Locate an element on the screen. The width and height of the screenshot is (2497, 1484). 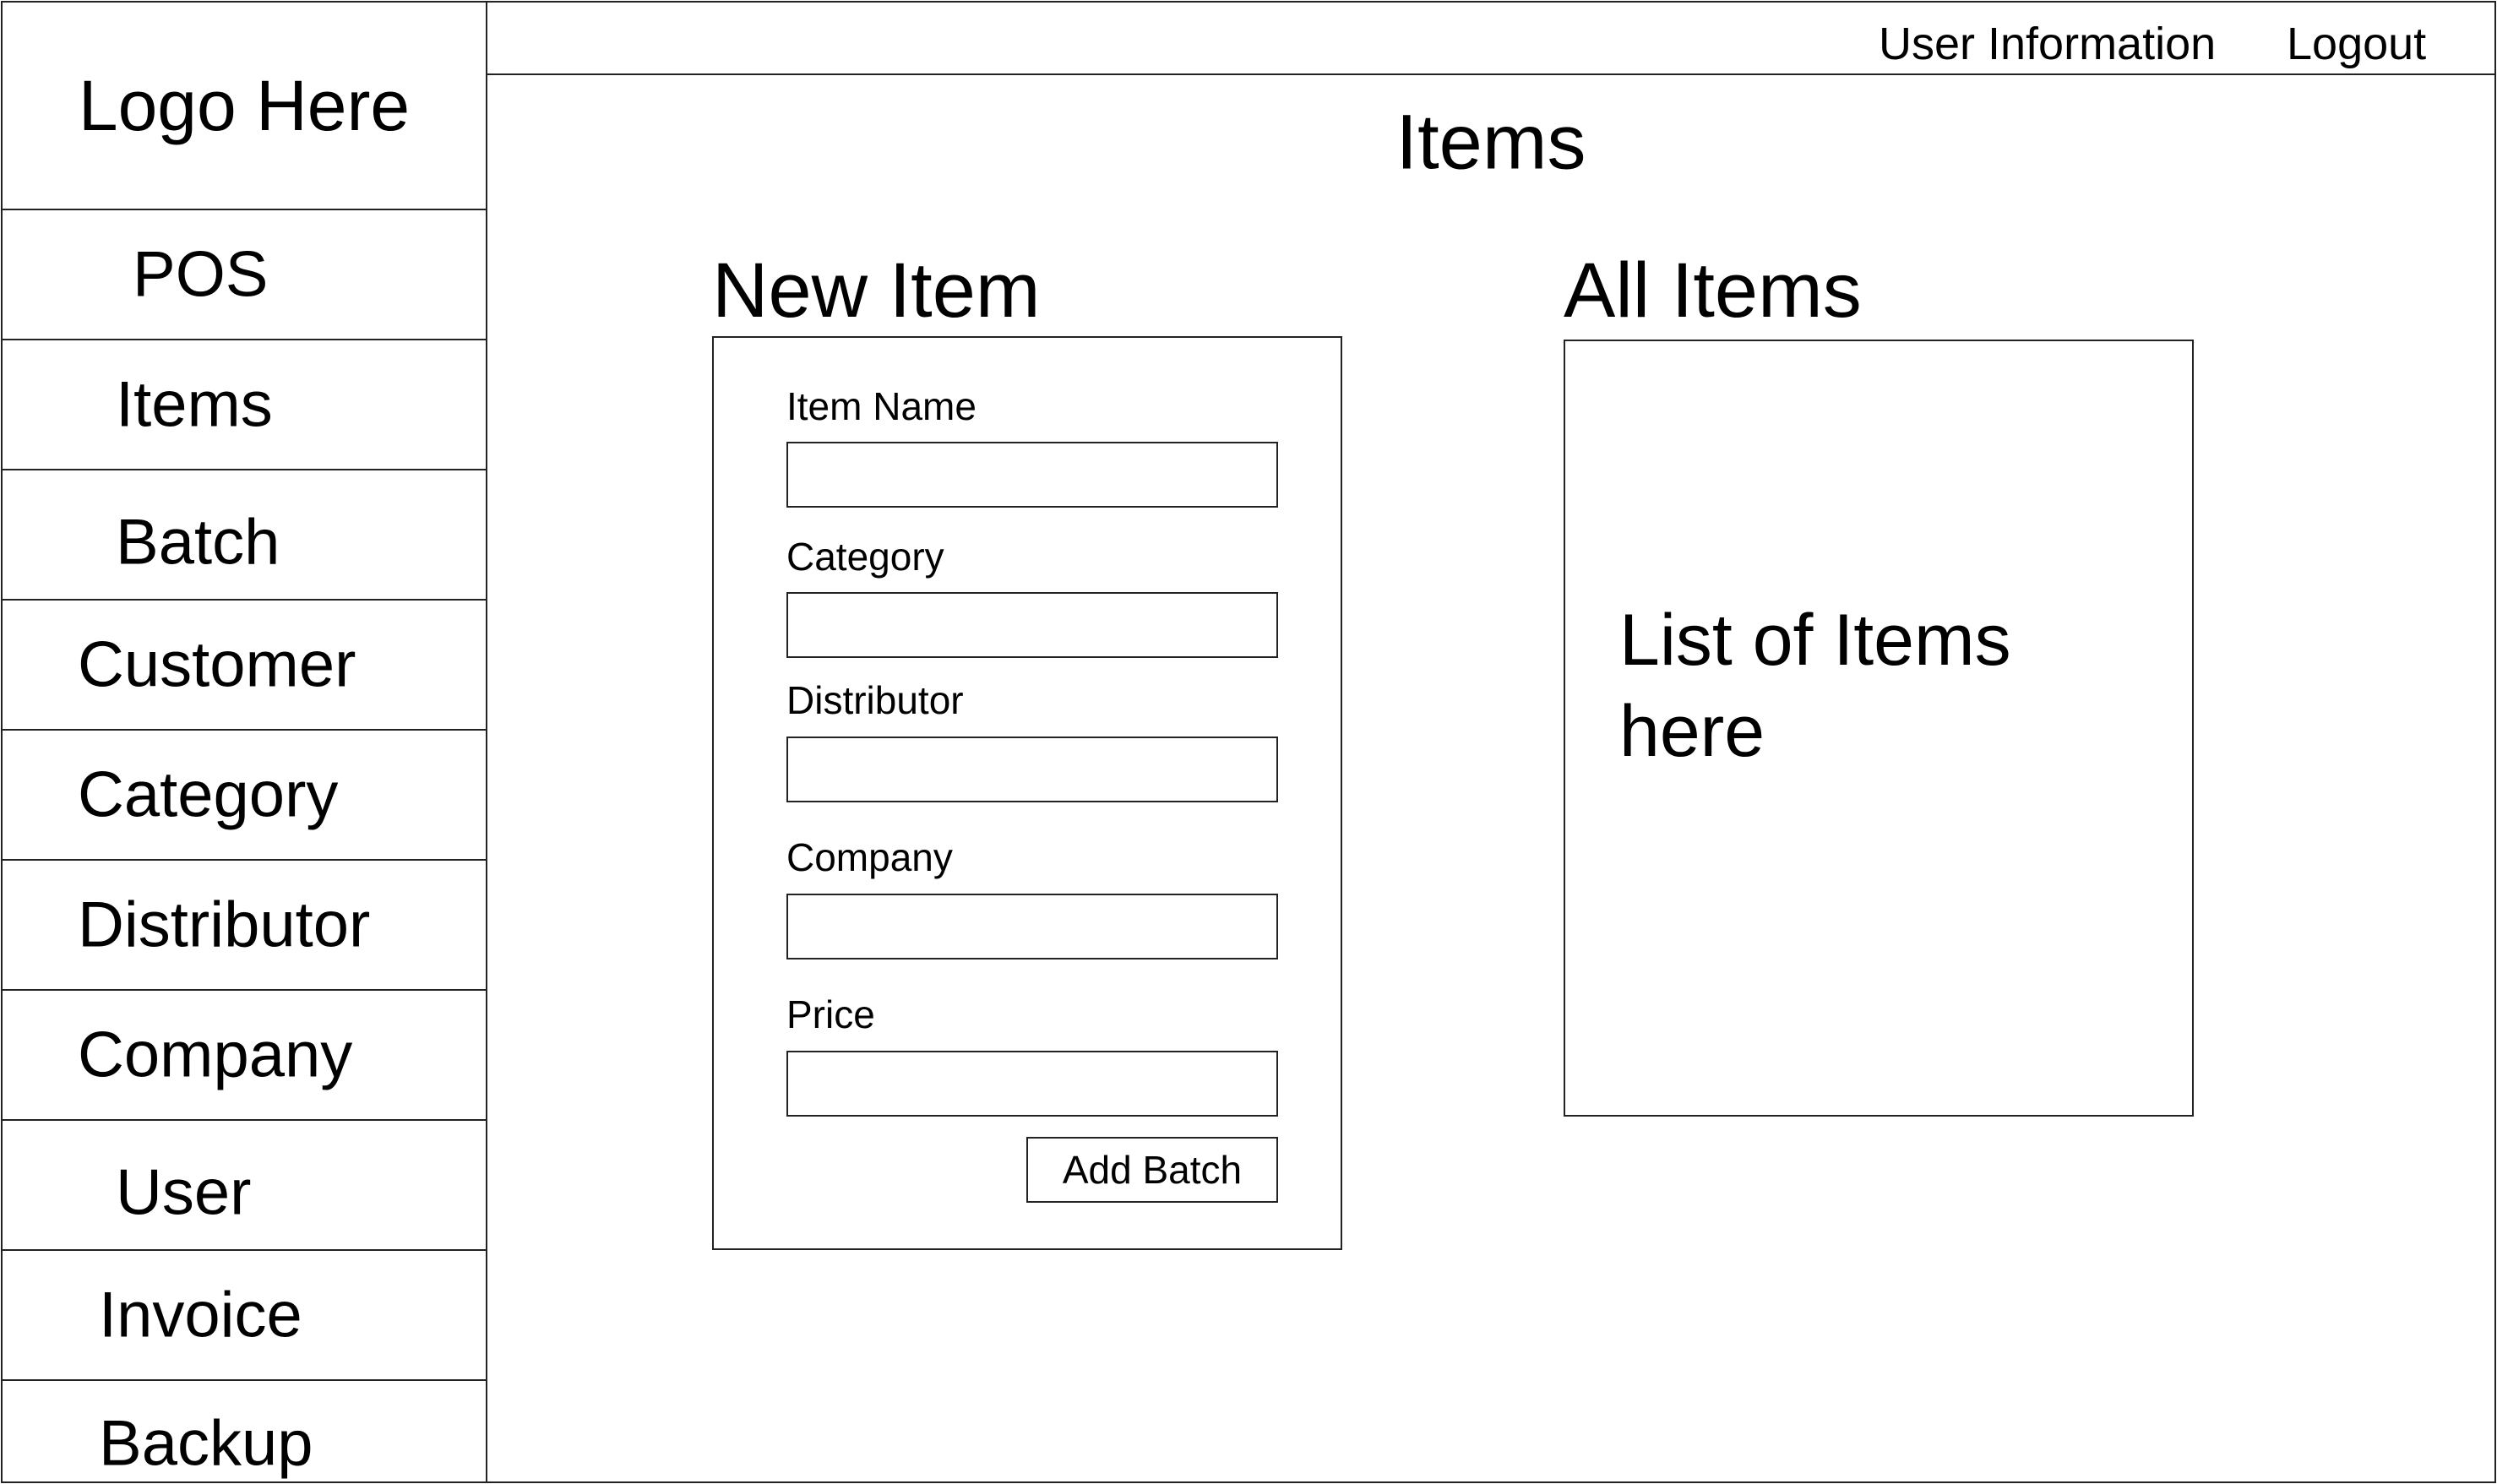
all-items-title: All Items is located at coordinates (1713, 290).